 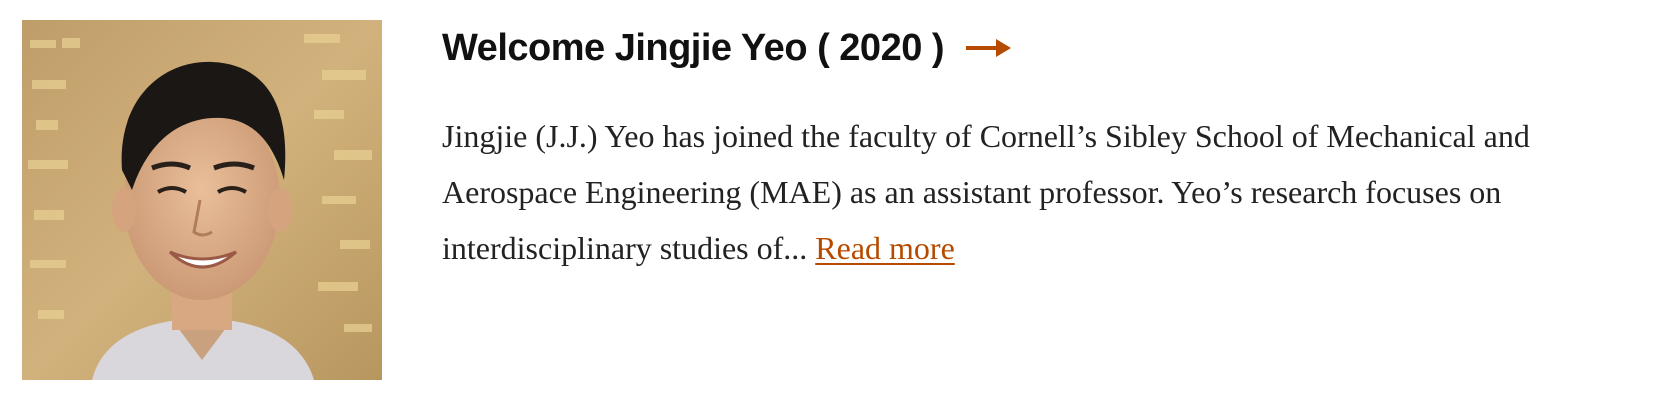 What do you see at coordinates (1055, 48) in the screenshot?
I see `title-row: Welcome Jingjie Yeo ( 2020 )` at bounding box center [1055, 48].